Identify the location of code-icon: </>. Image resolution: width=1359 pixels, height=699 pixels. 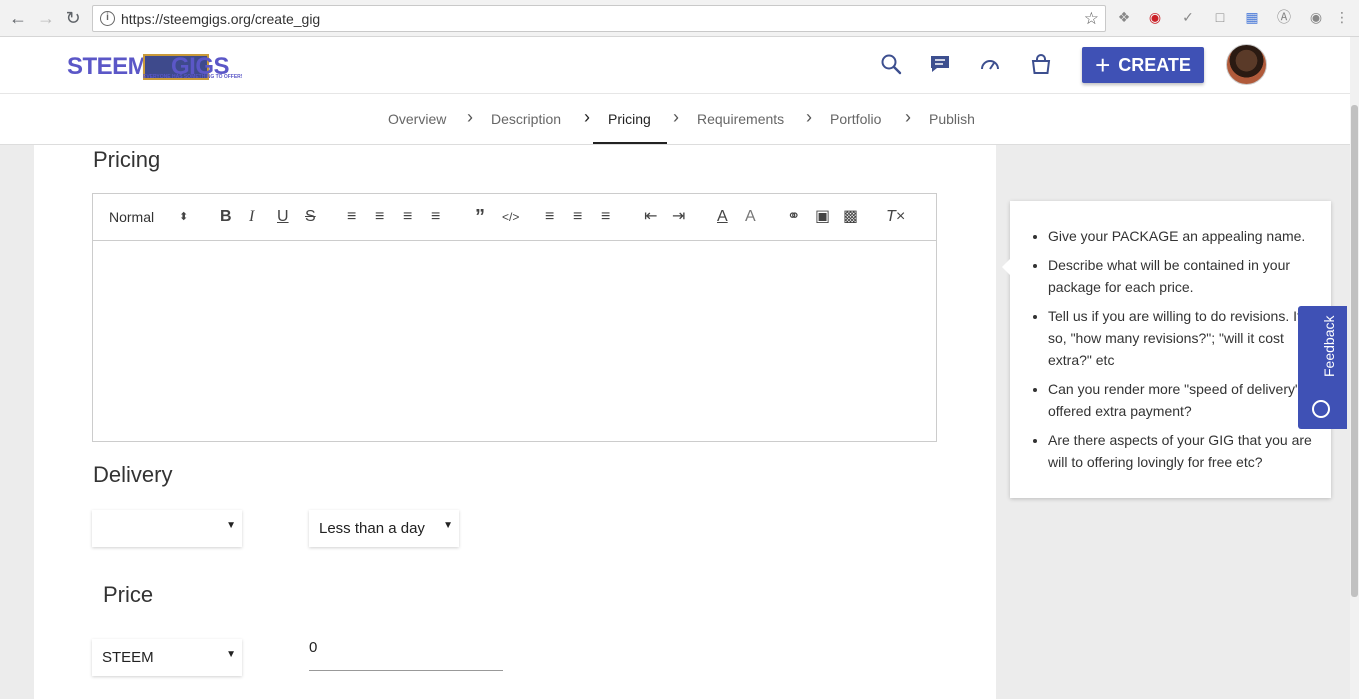
(510, 217).